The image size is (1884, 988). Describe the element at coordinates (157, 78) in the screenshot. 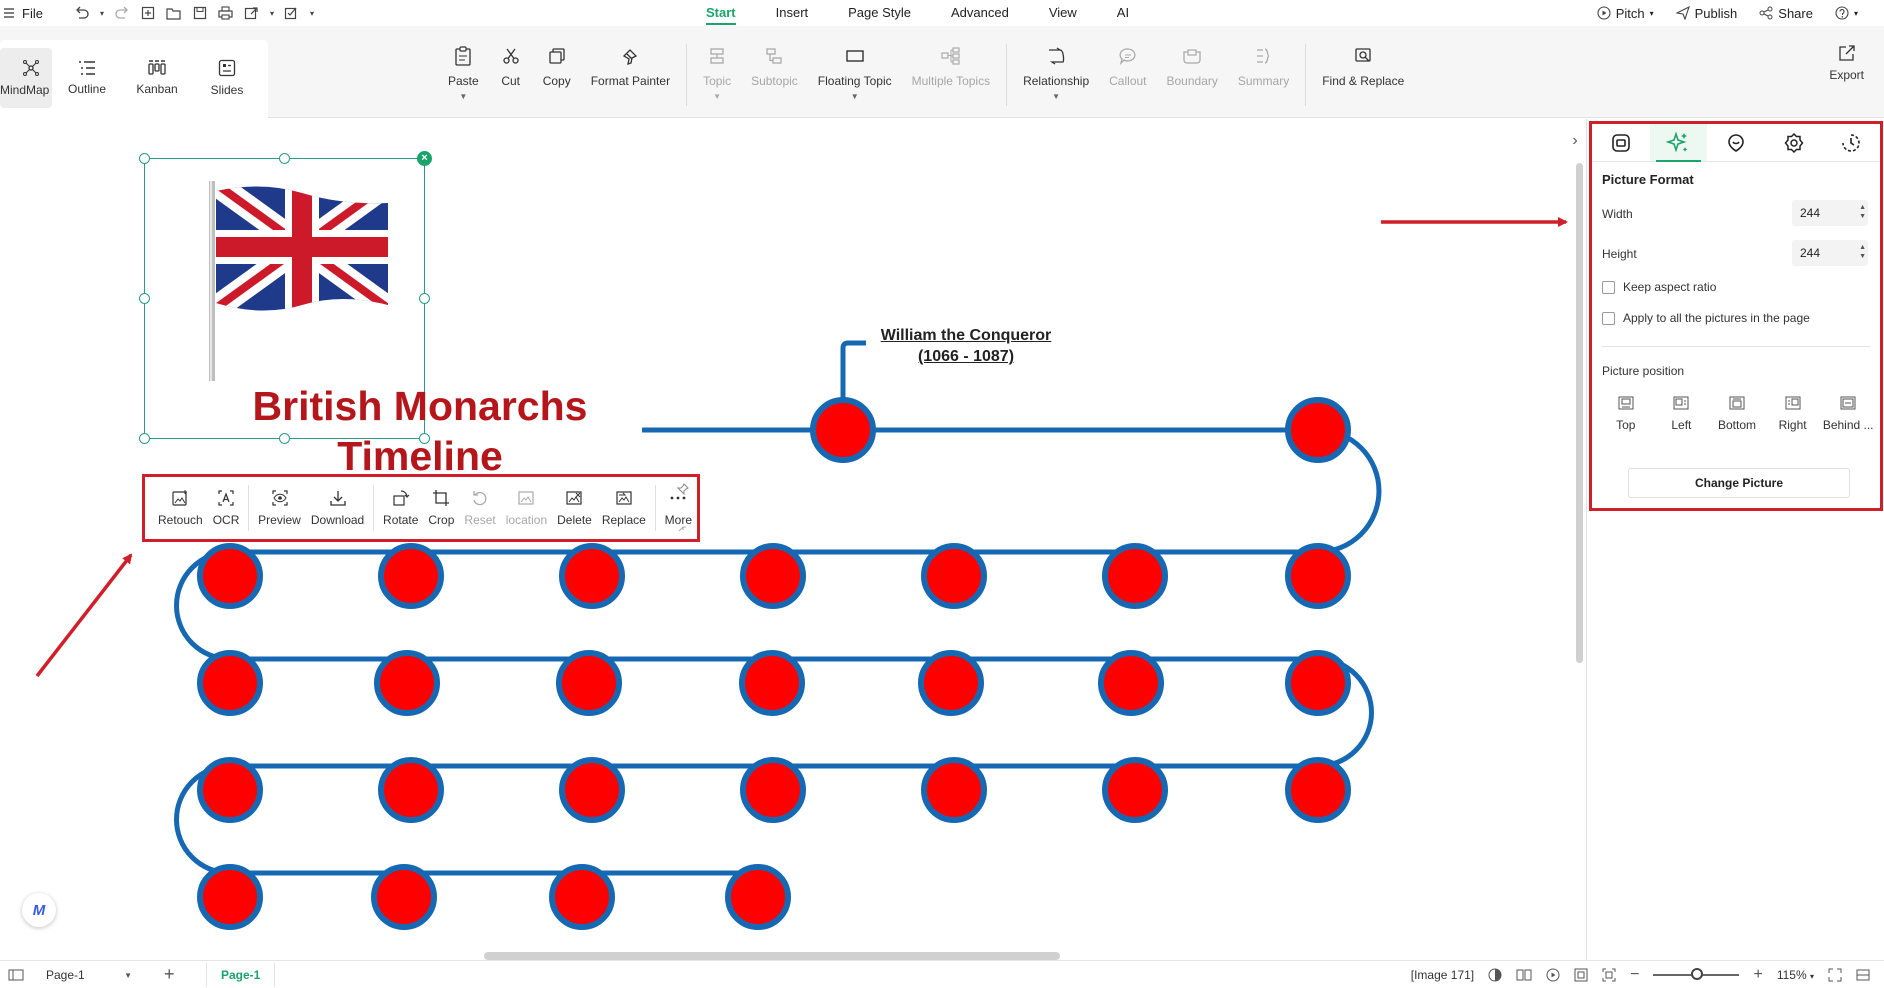

I see `view-kanban-button: Kanban` at that location.